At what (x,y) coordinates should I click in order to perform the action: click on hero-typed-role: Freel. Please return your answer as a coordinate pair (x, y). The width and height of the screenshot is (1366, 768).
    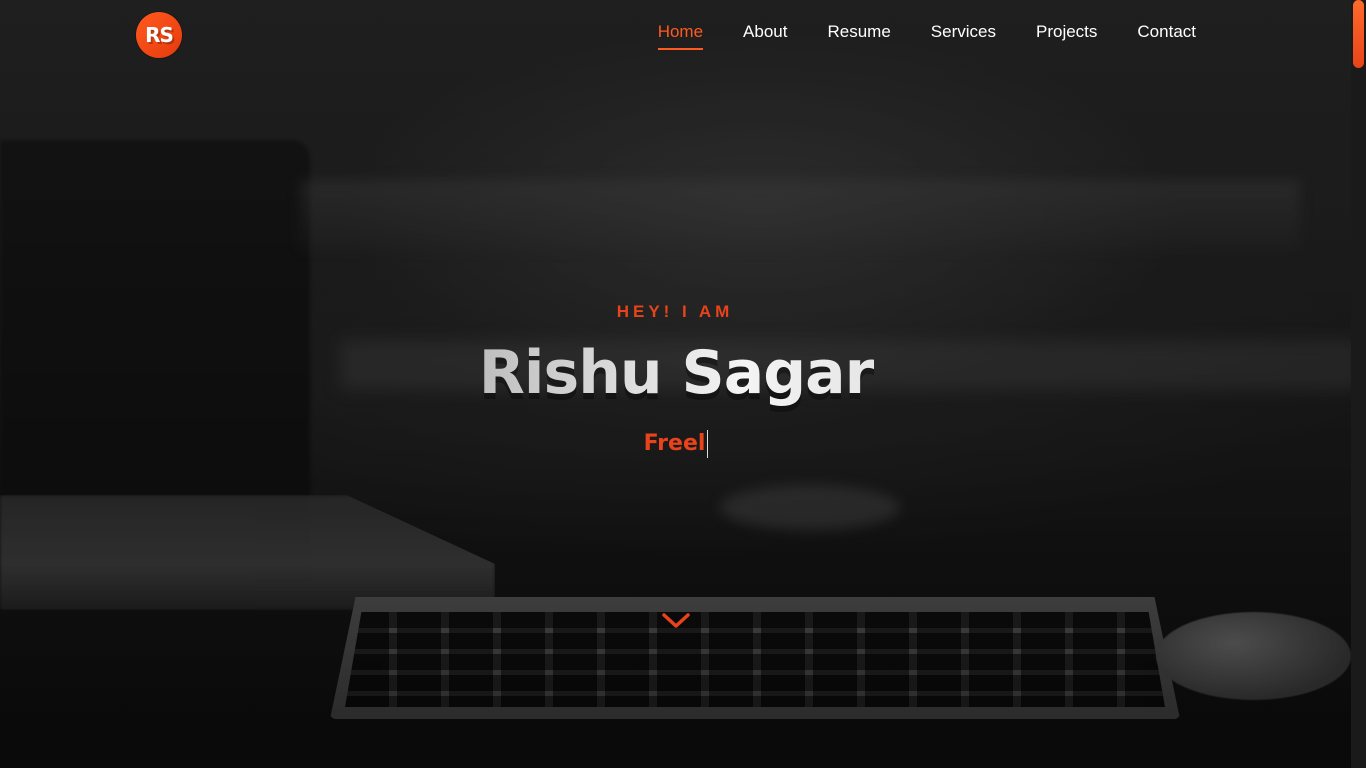
    Looking at the image, I should click on (676, 444).